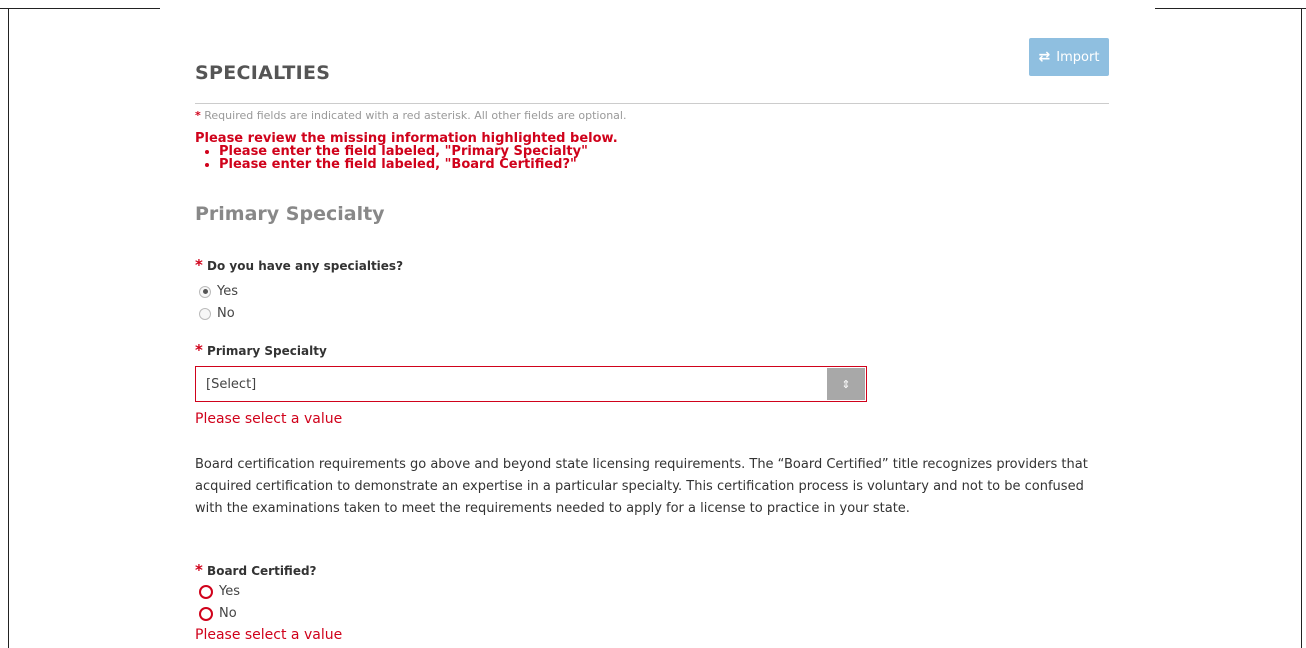 The image size is (1306, 648). I want to click on primary-specialty-select: [Select] ⇕, so click(531, 384).